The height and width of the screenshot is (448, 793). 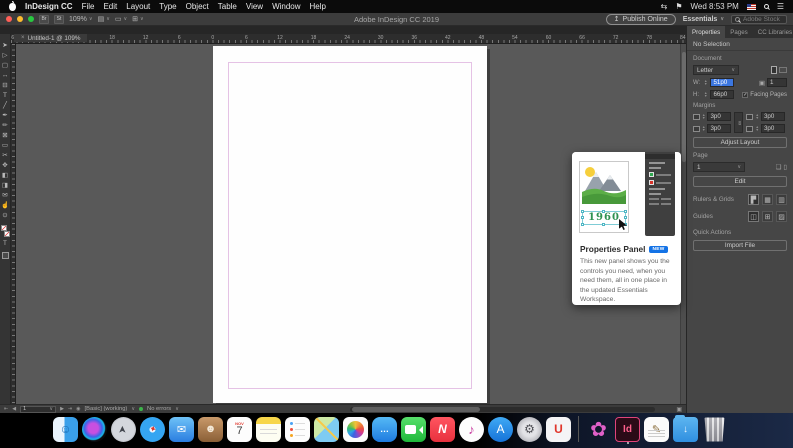 What do you see at coordinates (5, 146) in the screenshot?
I see `rectangle-tool: ▭` at bounding box center [5, 146].